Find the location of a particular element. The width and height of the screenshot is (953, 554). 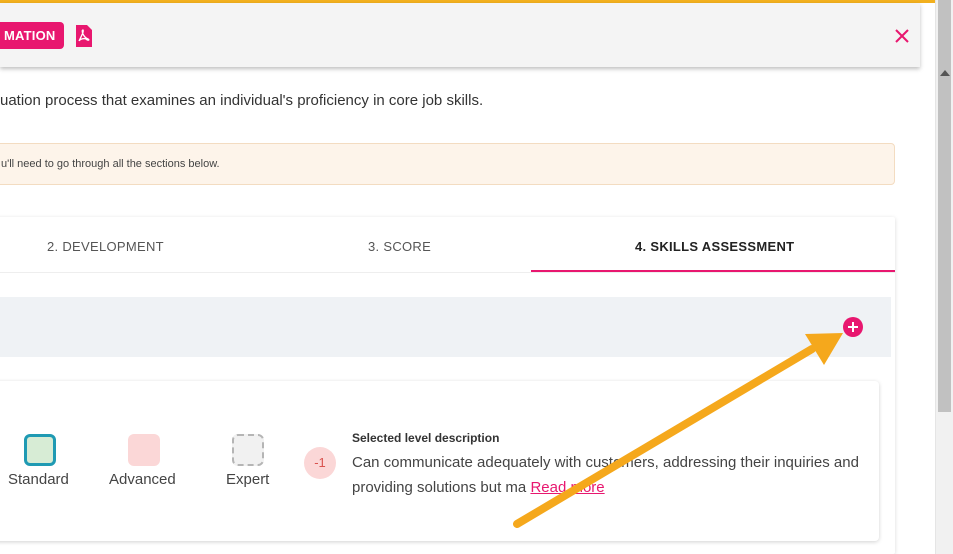

scrollbar is located at coordinates (944, 277).